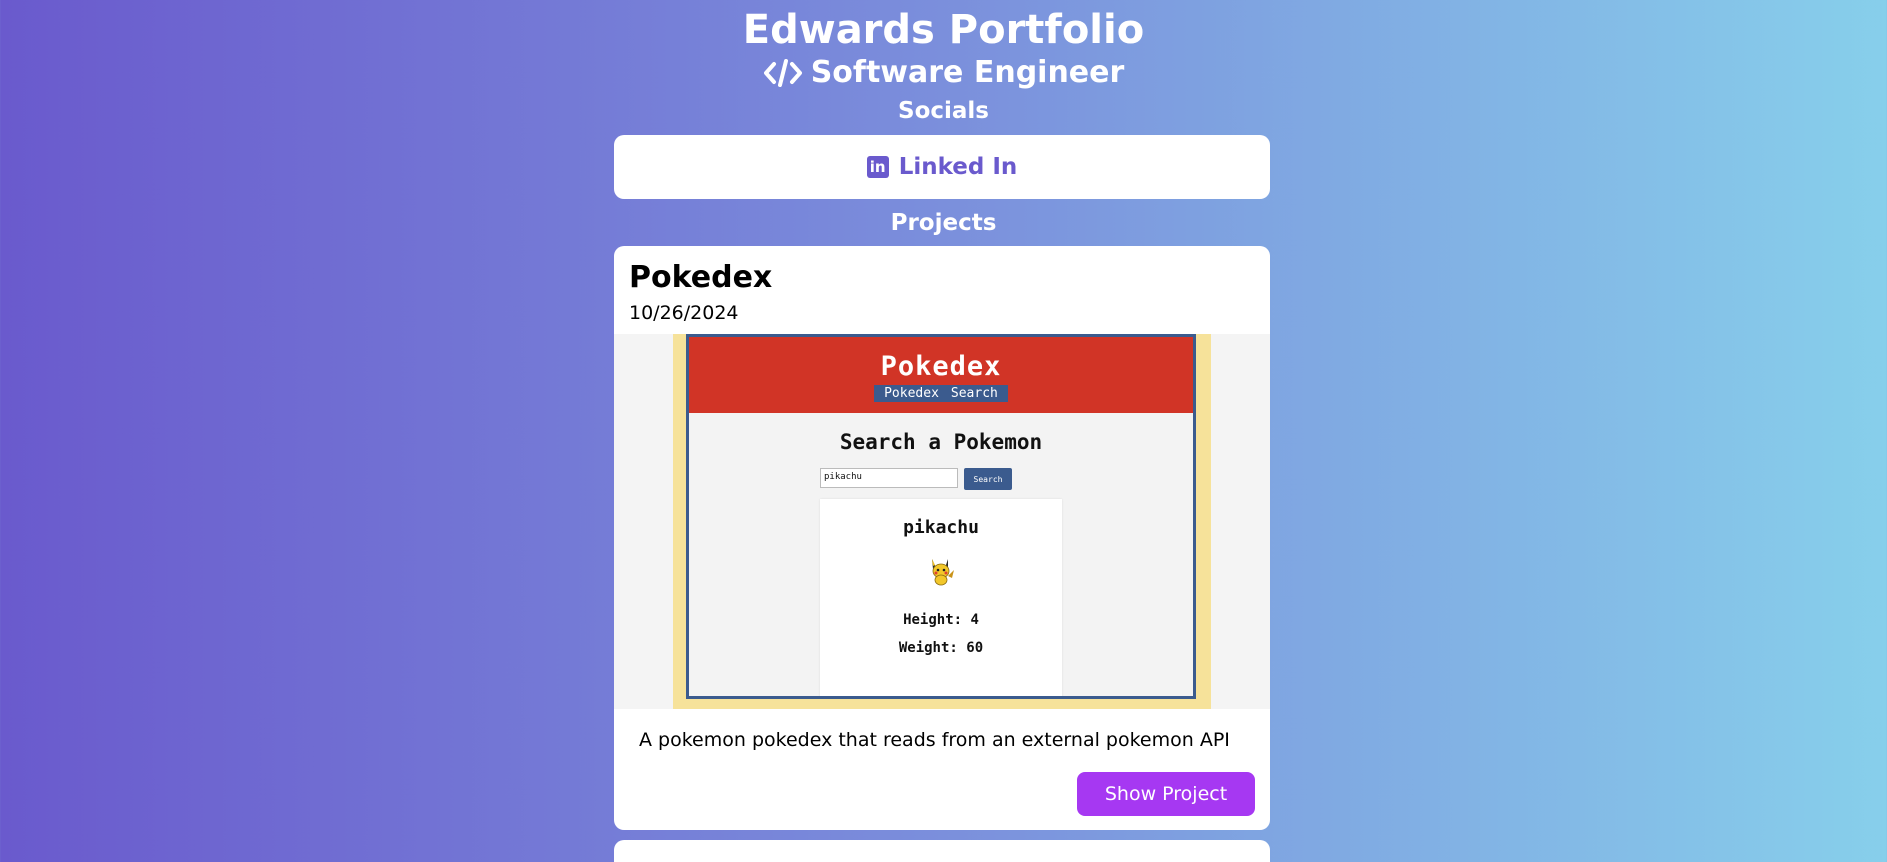 The image size is (1887, 862). Describe the element at coordinates (988, 479) in the screenshot. I see `pokedex-search-button: Search` at that location.